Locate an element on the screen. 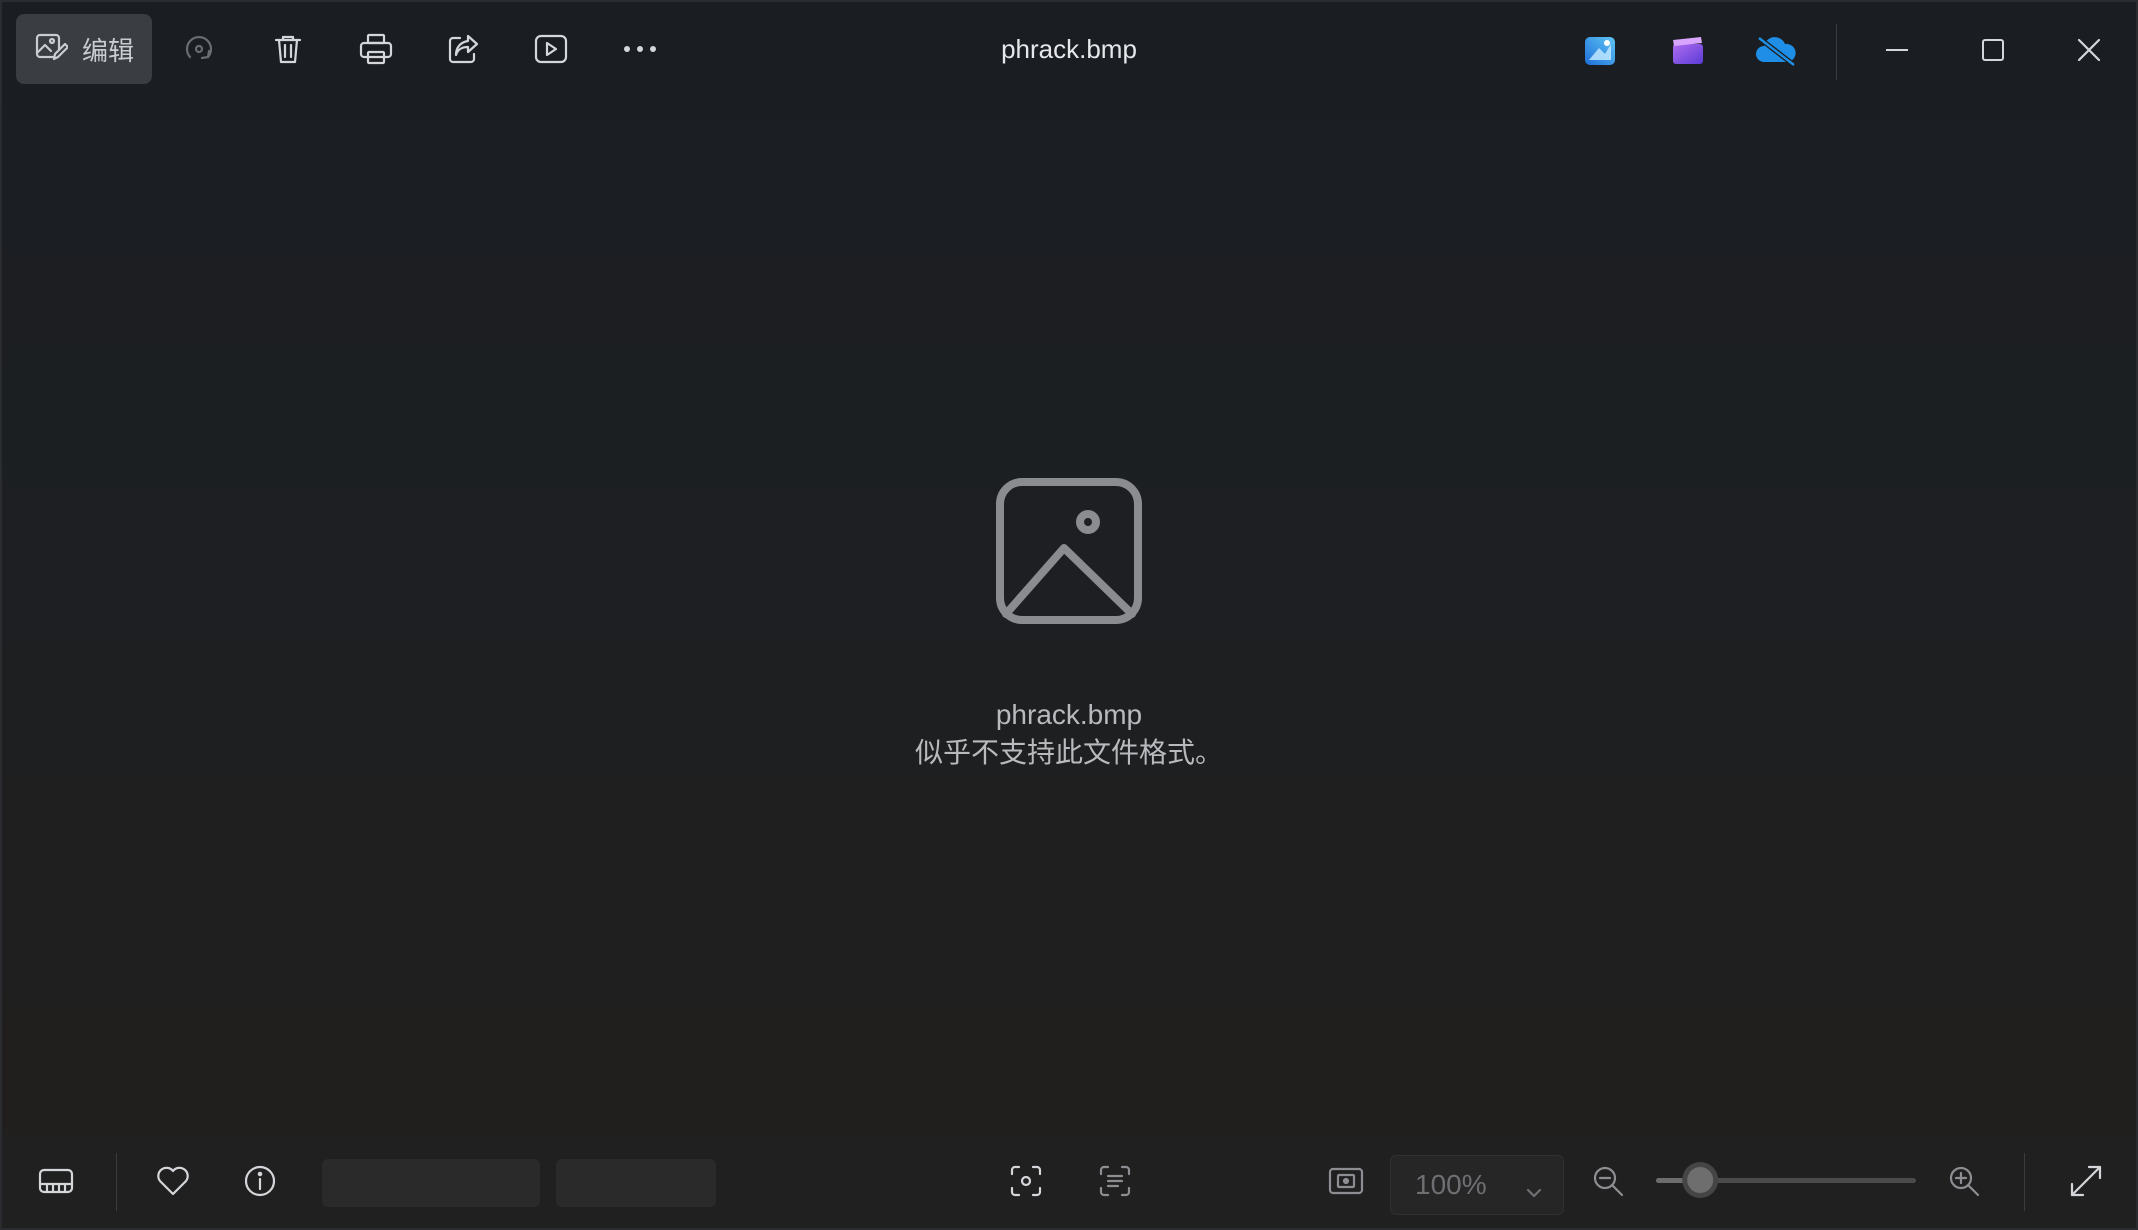  window-title: phrack.bmp is located at coordinates (1069, 49).